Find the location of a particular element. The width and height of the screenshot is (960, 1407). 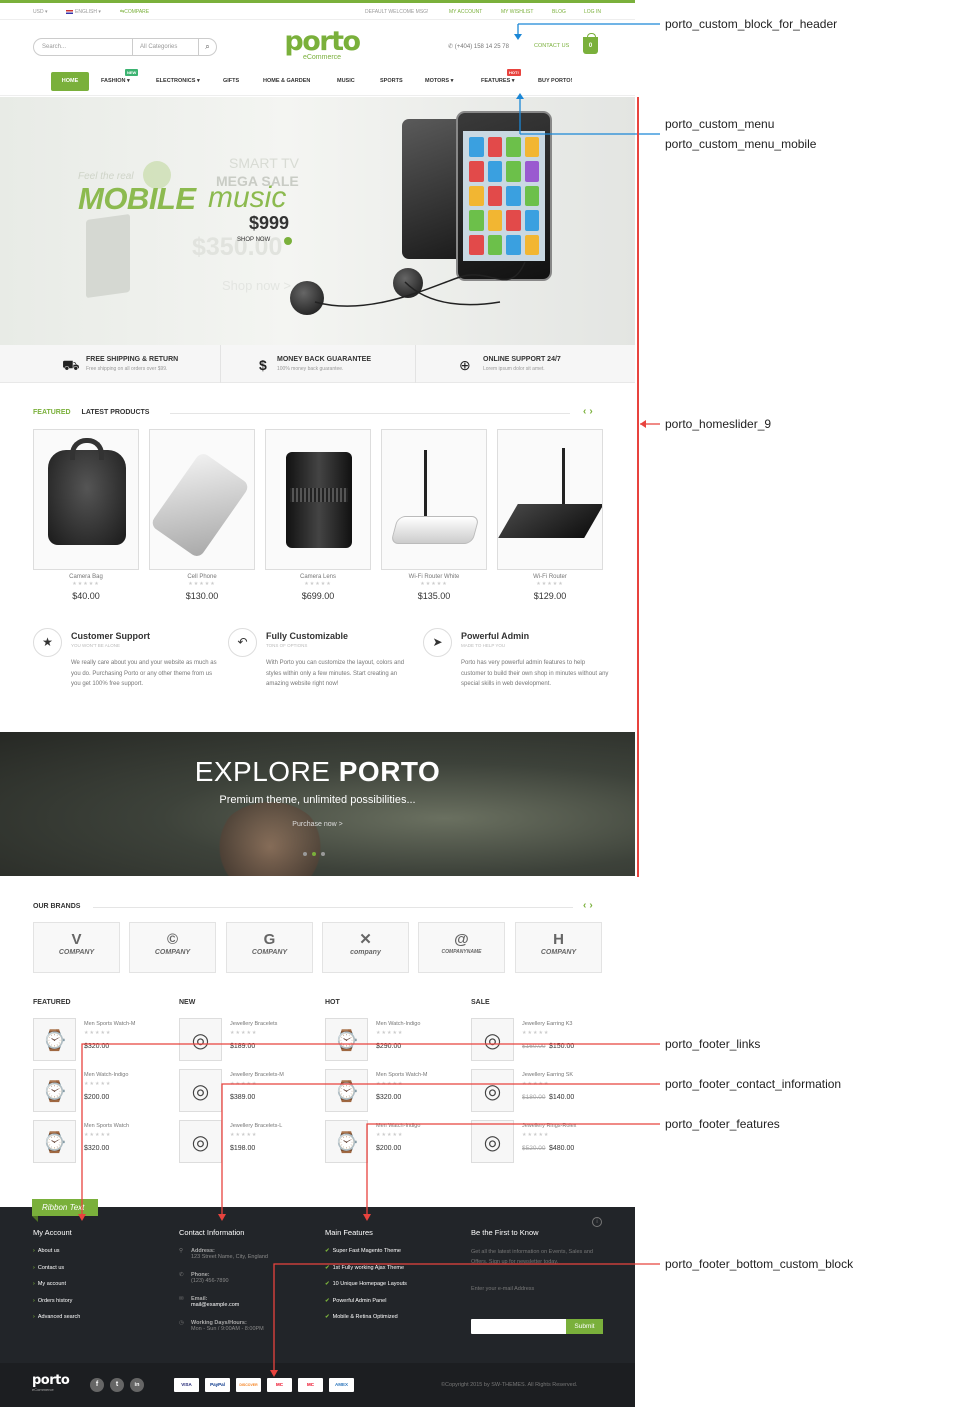

annotation-label: porto_homeslider_9 is located at coordinates (718, 424).